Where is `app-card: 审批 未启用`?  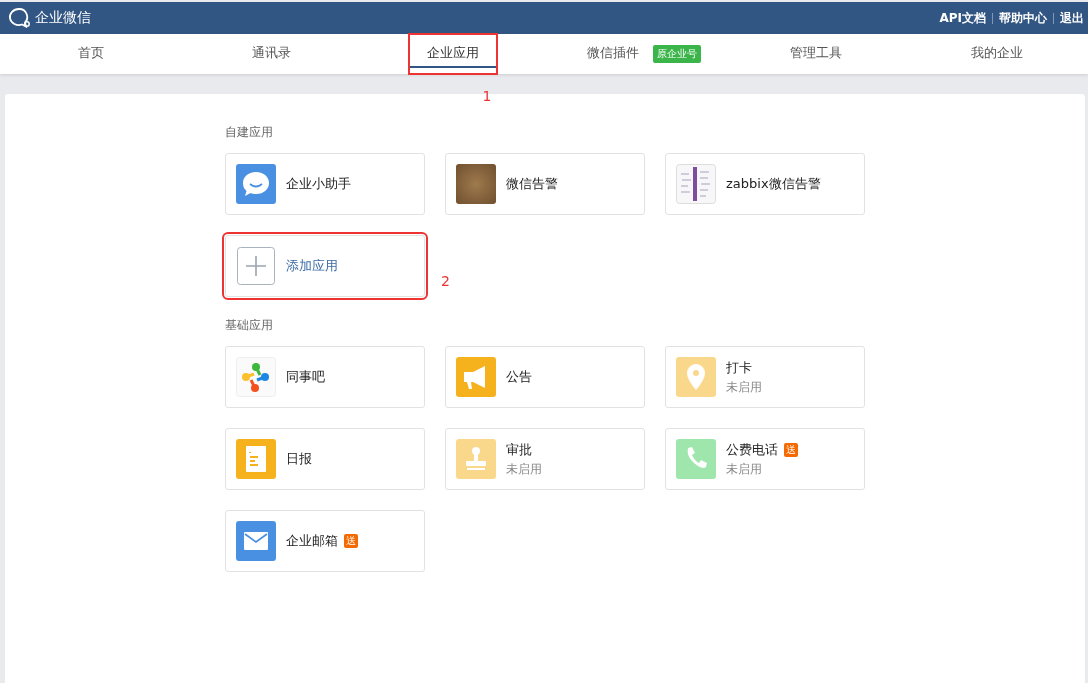 app-card: 审批 未启用 is located at coordinates (545, 459).